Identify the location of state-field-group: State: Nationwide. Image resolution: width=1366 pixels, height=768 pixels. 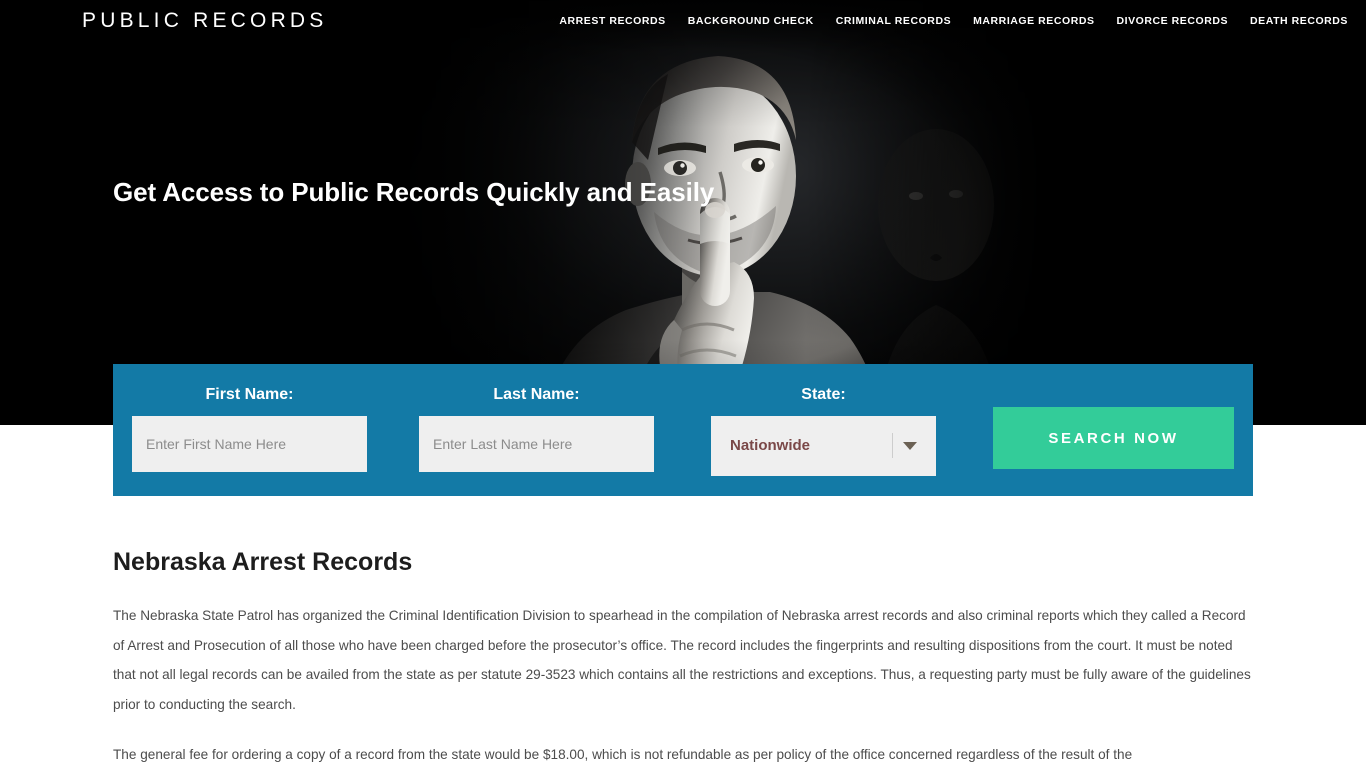
(823, 430).